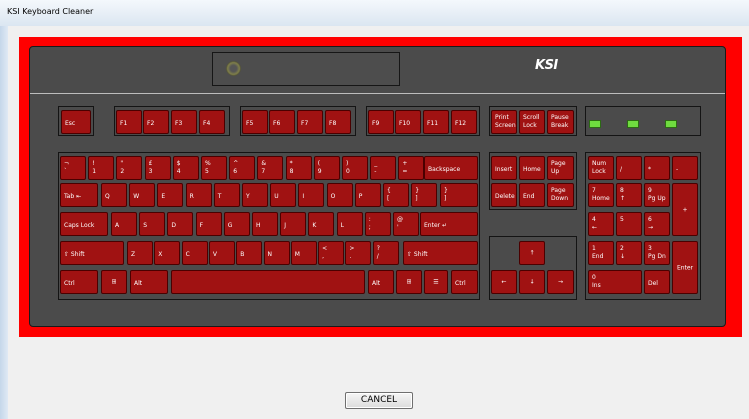  I want to click on key-num-del: Del, so click(657, 282).